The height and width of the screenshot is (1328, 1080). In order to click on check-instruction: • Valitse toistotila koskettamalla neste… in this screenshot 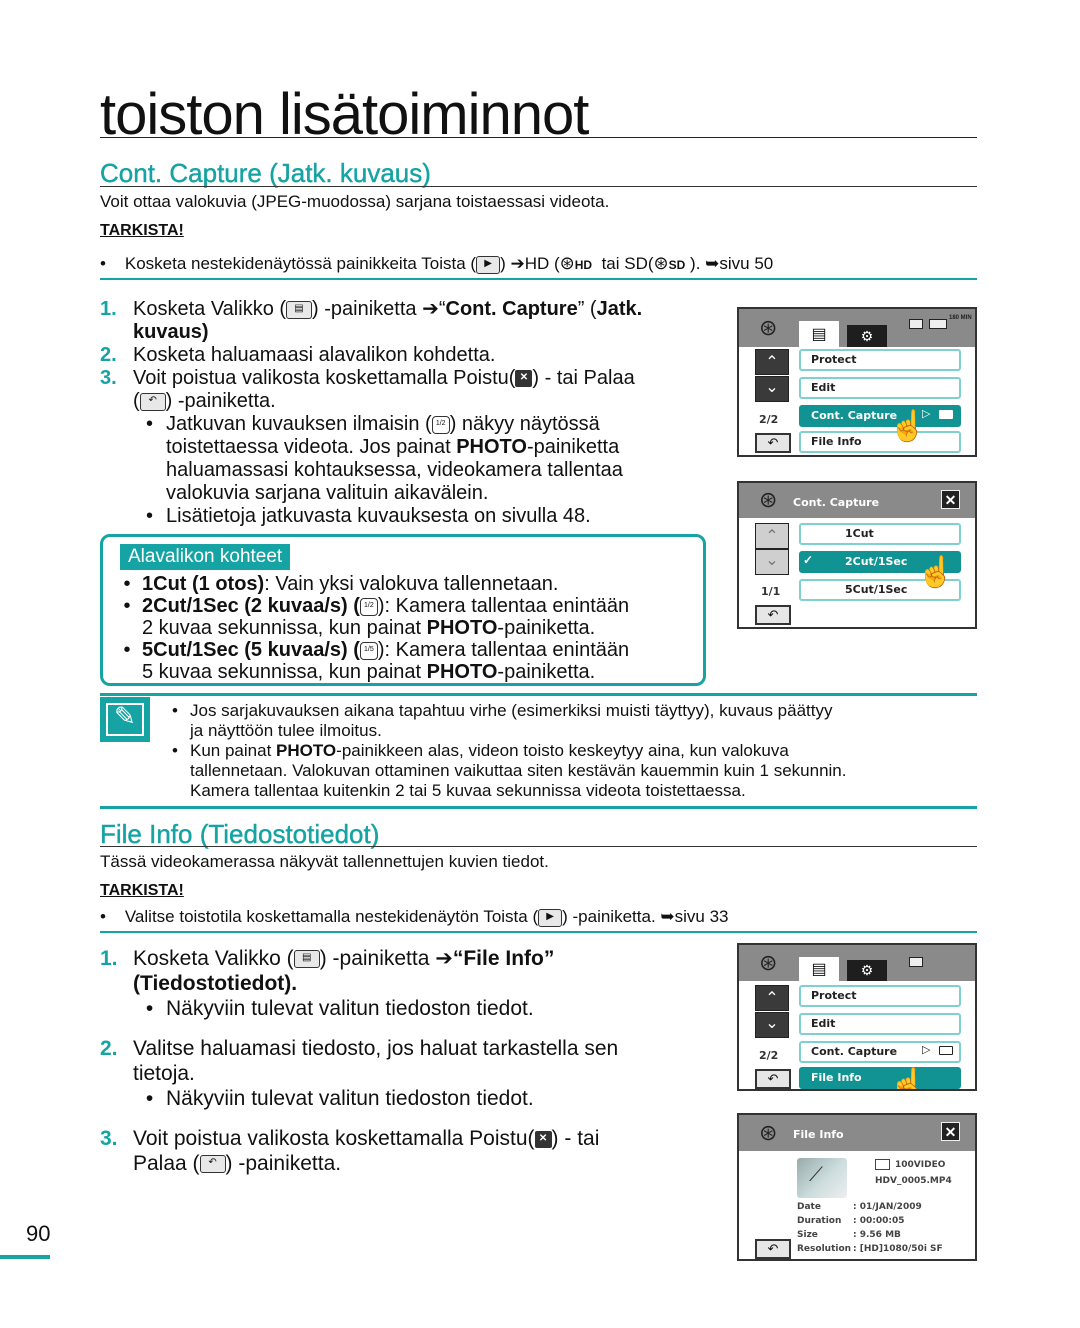, I will do `click(414, 917)`.